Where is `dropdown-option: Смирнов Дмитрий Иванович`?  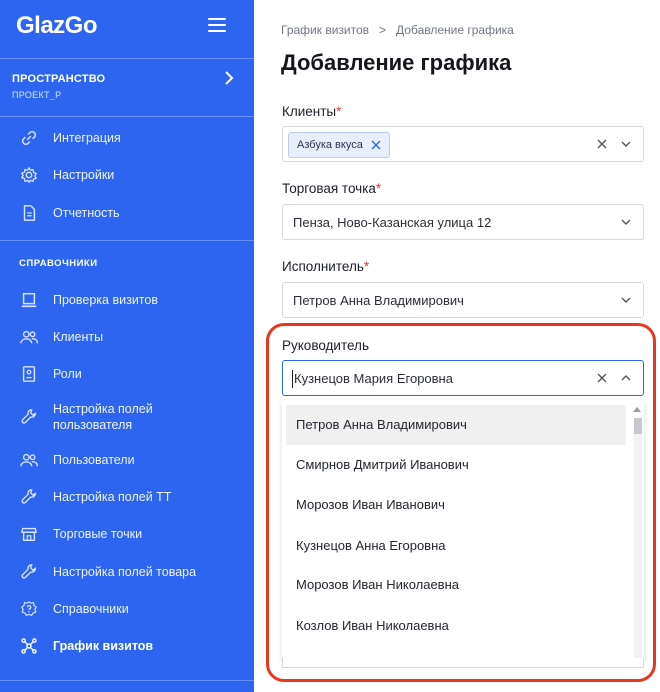 dropdown-option: Смирнов Дмитрий Иванович is located at coordinates (456, 465).